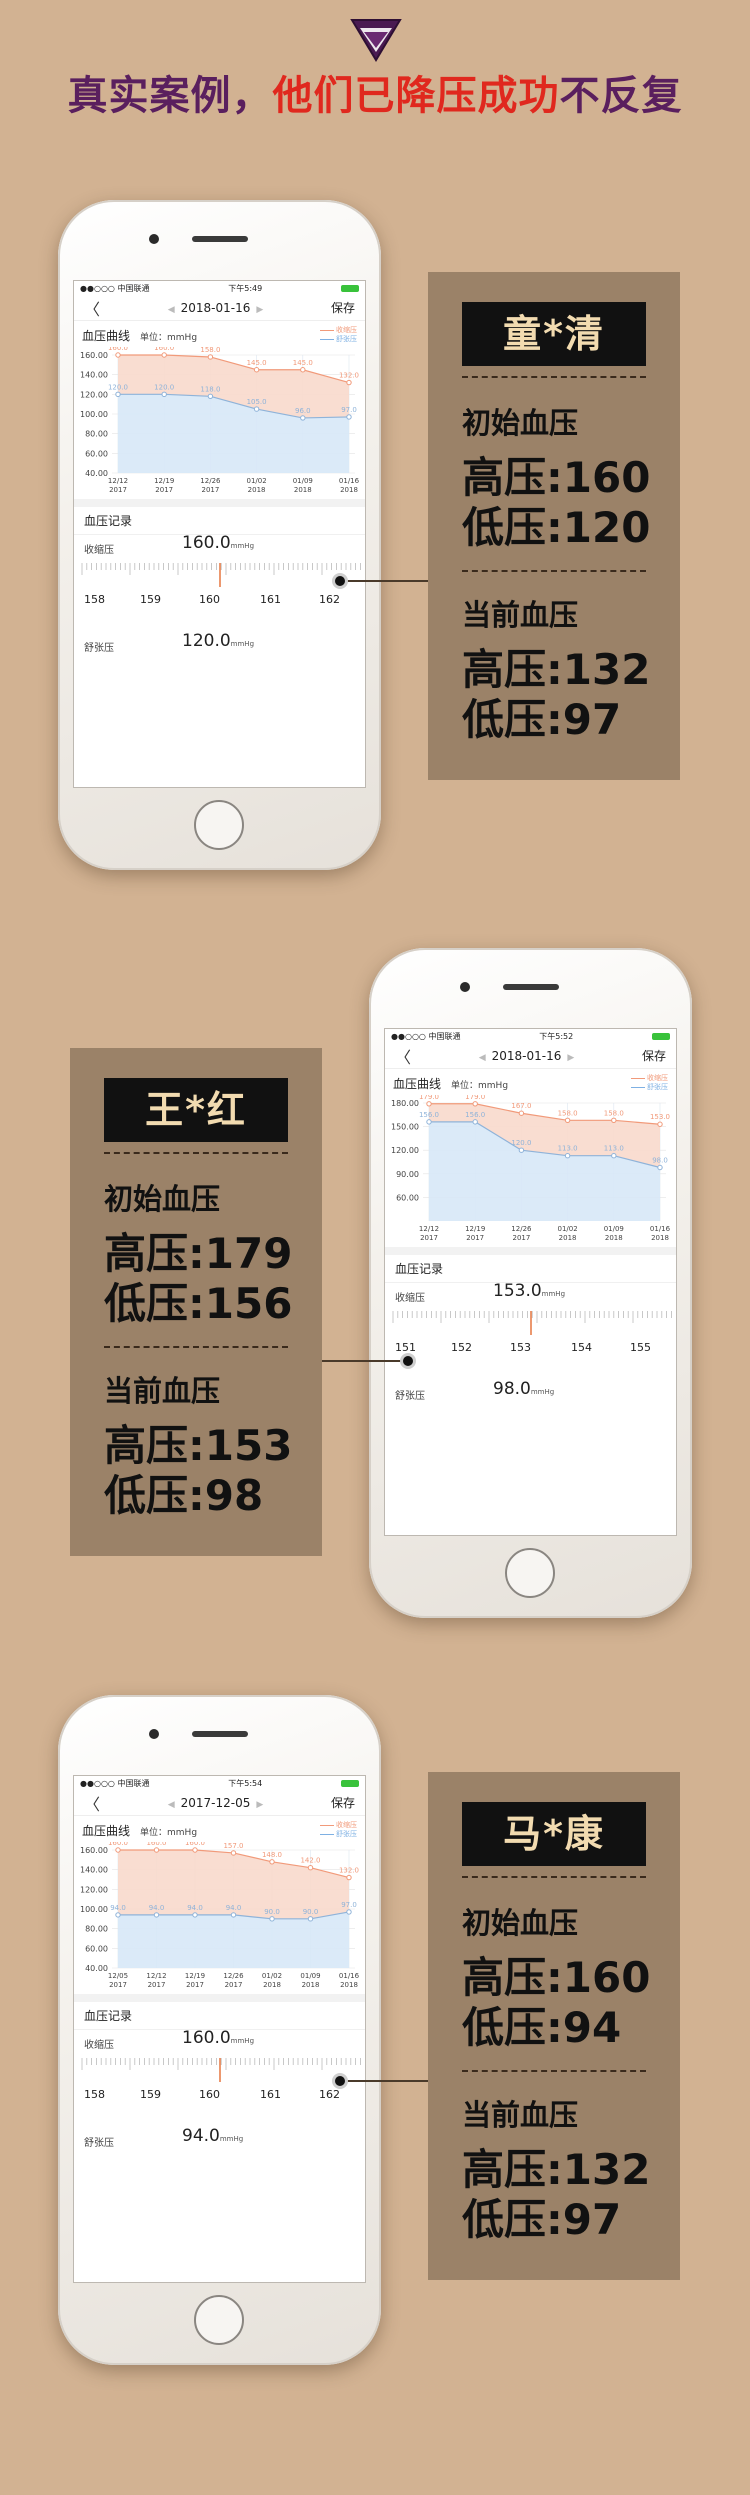 The width and height of the screenshot is (750, 2495). I want to click on systolic-data-label: 160.0, so click(118, 349).